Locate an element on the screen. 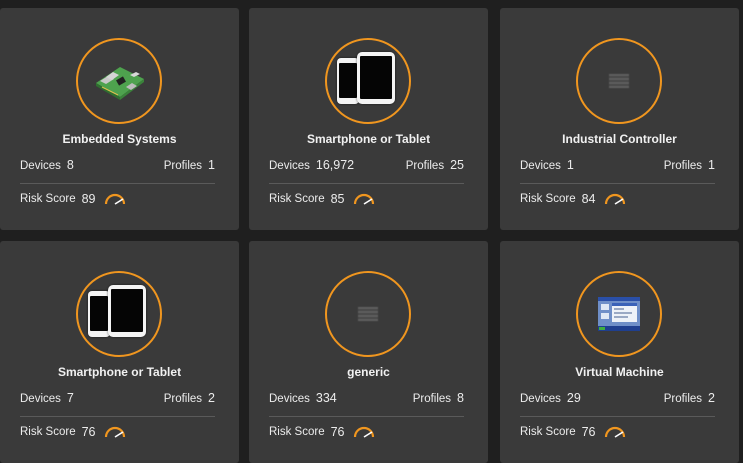  risk-score-value: 85 is located at coordinates (337, 199).